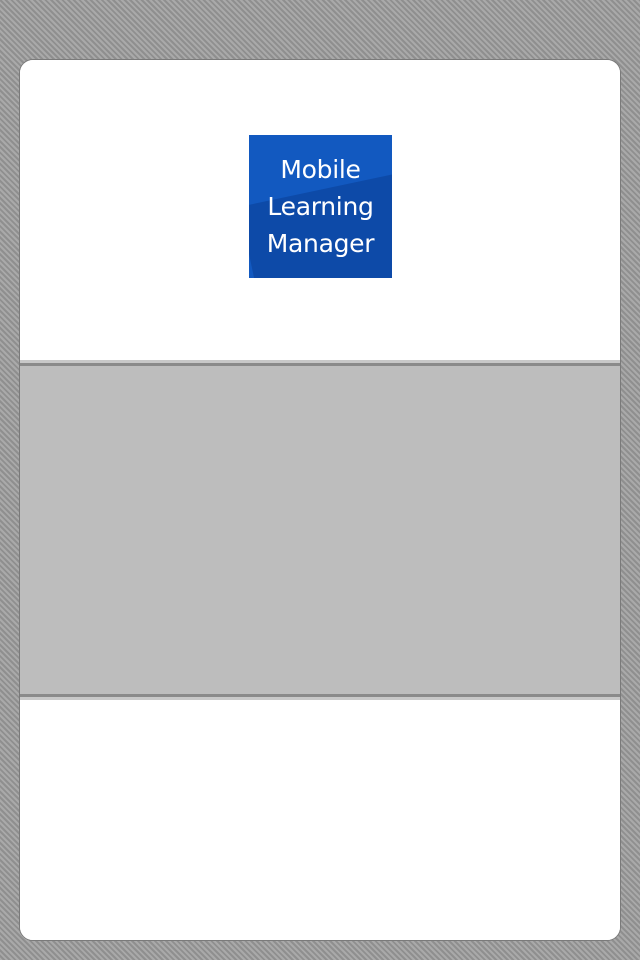 The width and height of the screenshot is (640, 960). I want to click on app-logo: Mobile Learning Manager, so click(320, 206).